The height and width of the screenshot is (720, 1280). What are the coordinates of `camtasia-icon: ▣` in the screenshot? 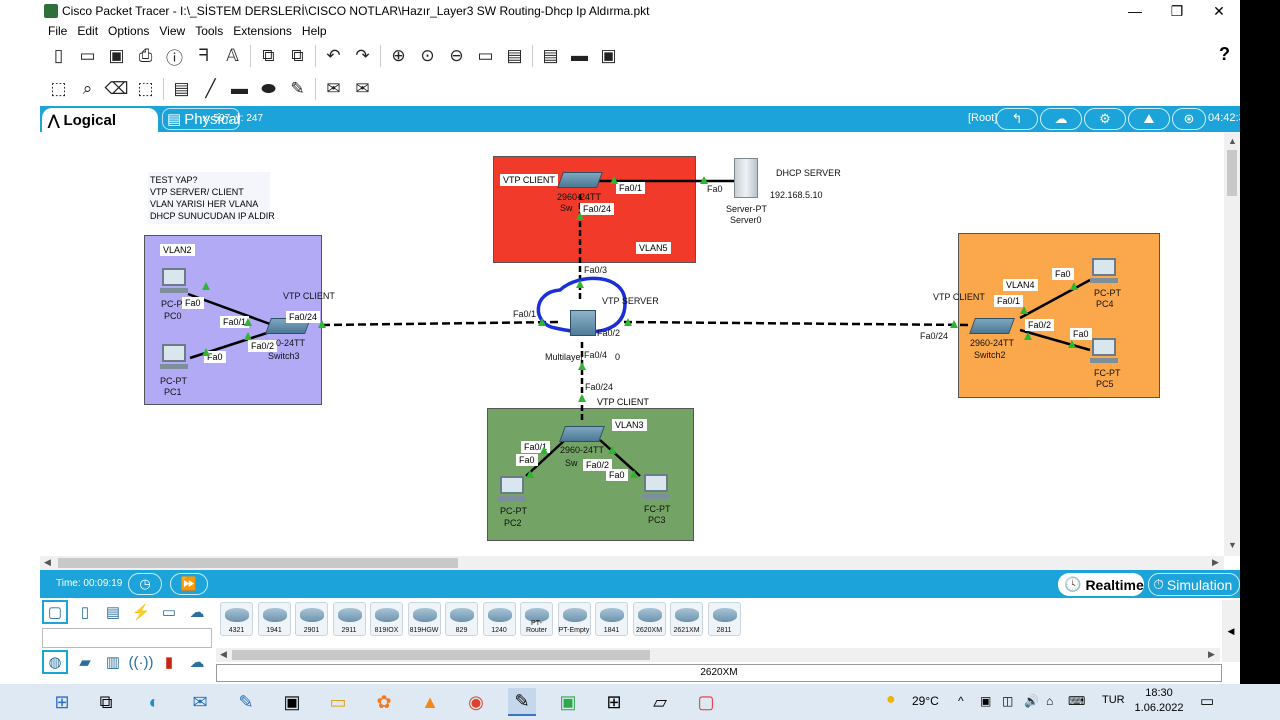 It's located at (568, 702).